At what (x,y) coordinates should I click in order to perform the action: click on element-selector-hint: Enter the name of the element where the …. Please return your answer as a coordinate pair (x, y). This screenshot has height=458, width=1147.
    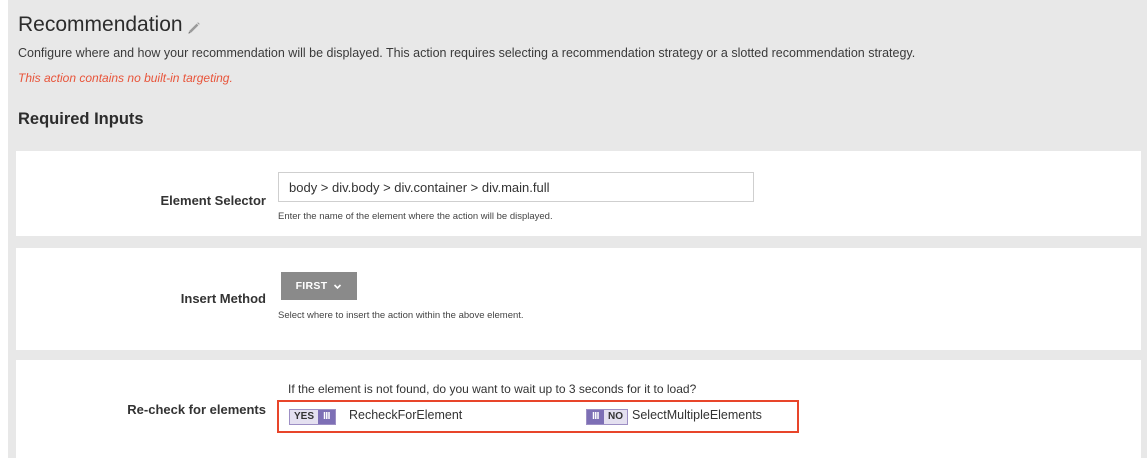
    Looking at the image, I should click on (415, 216).